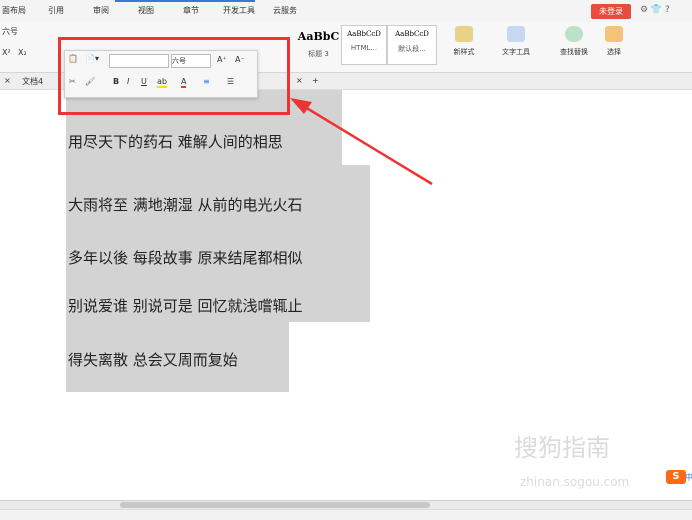 The height and width of the screenshot is (520, 692). Describe the element at coordinates (575, 482) in the screenshot. I see `watermark-url: zhinan.sogou.com` at that location.